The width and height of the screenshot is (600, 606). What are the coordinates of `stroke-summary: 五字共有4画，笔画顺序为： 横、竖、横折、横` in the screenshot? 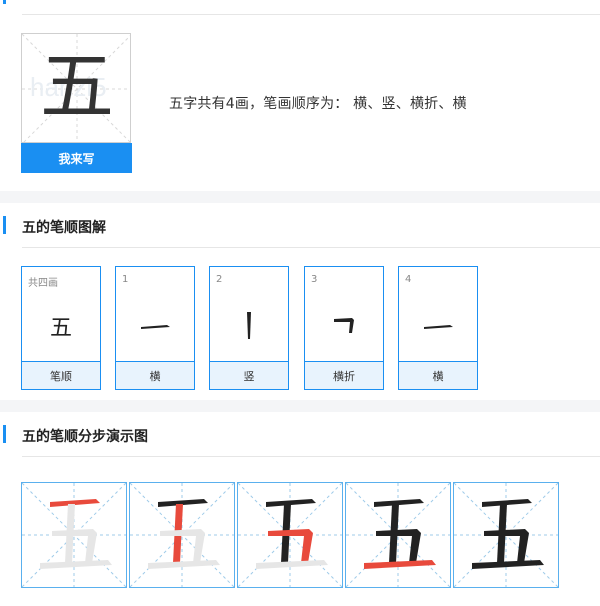 It's located at (318, 104).